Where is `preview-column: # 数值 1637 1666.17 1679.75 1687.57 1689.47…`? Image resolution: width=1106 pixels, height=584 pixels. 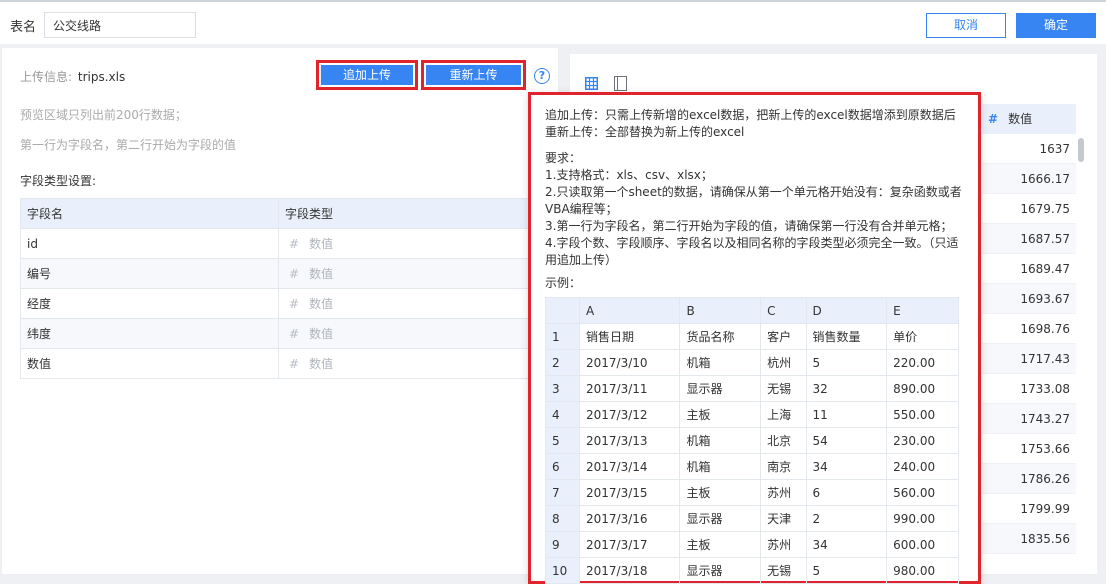
preview-column: # 数值 1637 1666.17 1679.75 1687.57 1689.47… is located at coordinates (1029, 329).